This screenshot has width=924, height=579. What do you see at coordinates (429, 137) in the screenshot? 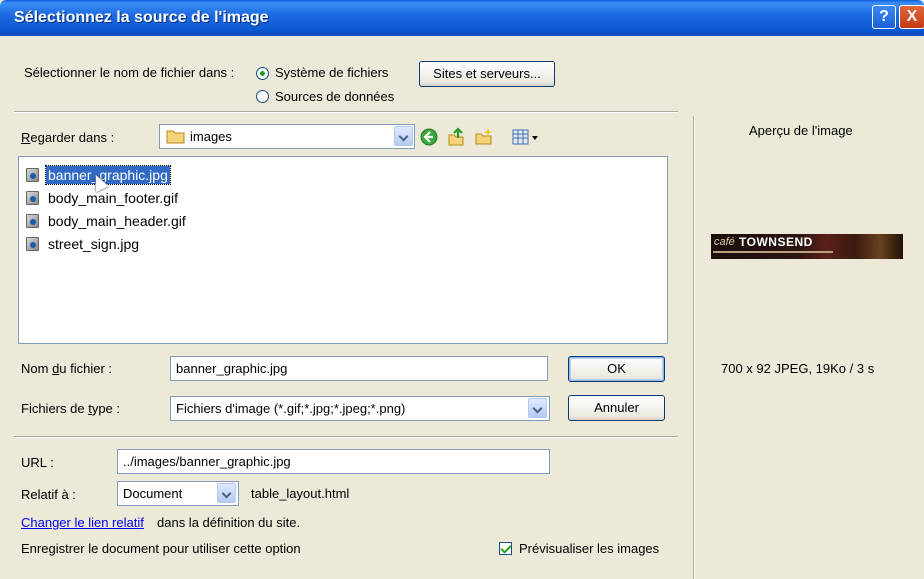
I see `back-icon` at bounding box center [429, 137].